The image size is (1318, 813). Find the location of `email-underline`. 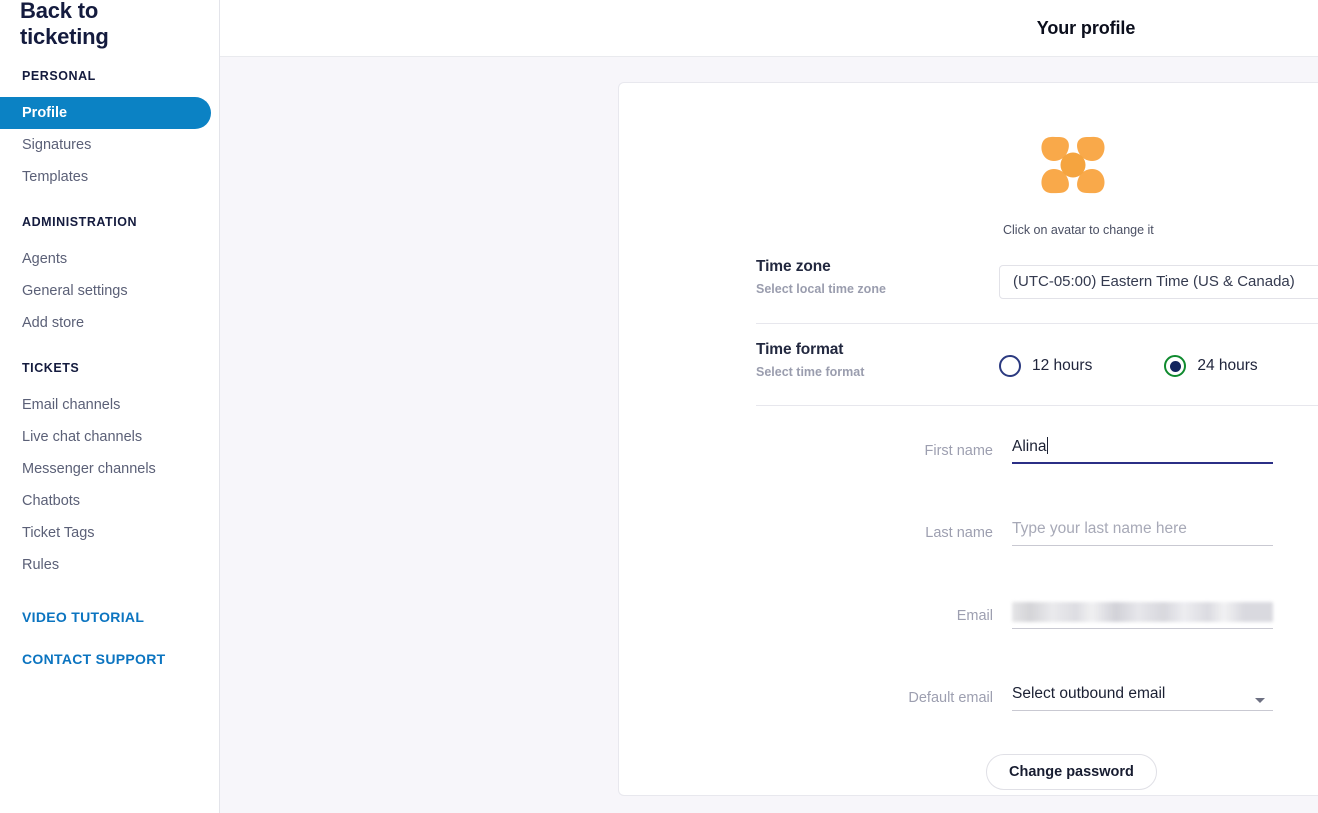

email-underline is located at coordinates (1142, 628).